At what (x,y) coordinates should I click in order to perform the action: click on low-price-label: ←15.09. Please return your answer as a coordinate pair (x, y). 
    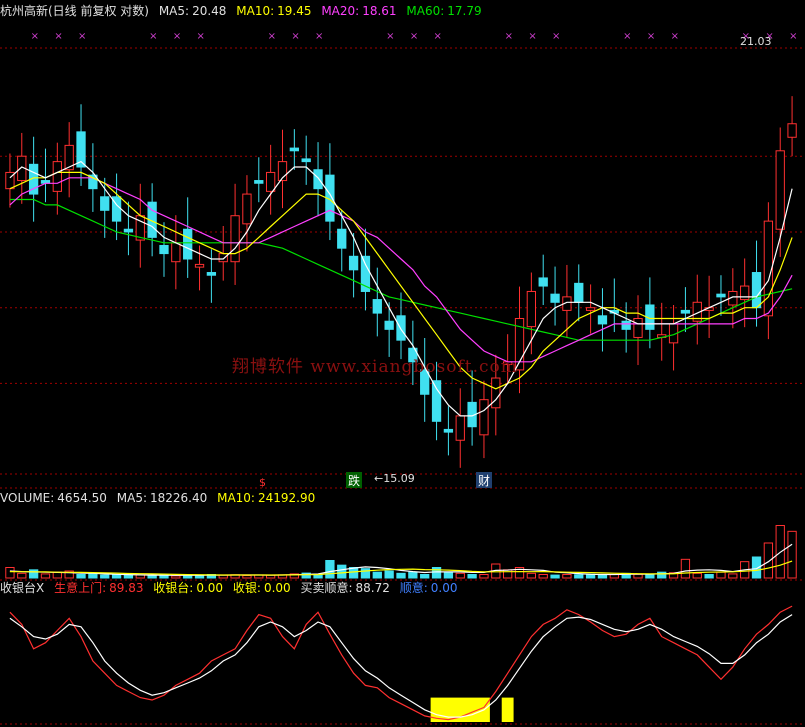
    Looking at the image, I should click on (394, 478).